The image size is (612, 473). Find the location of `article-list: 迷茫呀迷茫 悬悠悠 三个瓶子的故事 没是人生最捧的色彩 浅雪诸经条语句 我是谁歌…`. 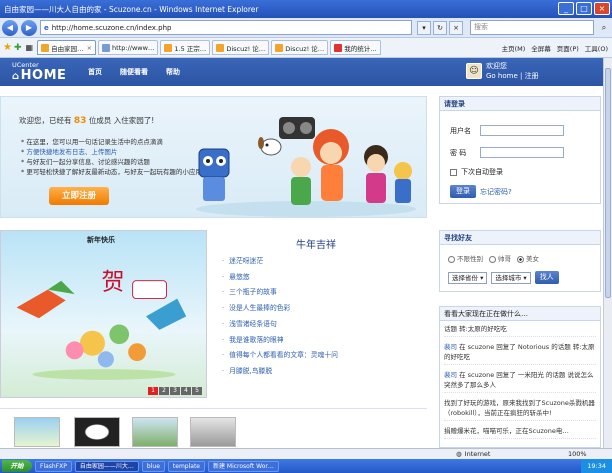

article-list: 迷茫呀迷茫 悬悠悠 三个瓶子的故事 没是人生最捧的色彩 浅雪诸经条语句 我是谁歌… is located at coordinates (280, 317).